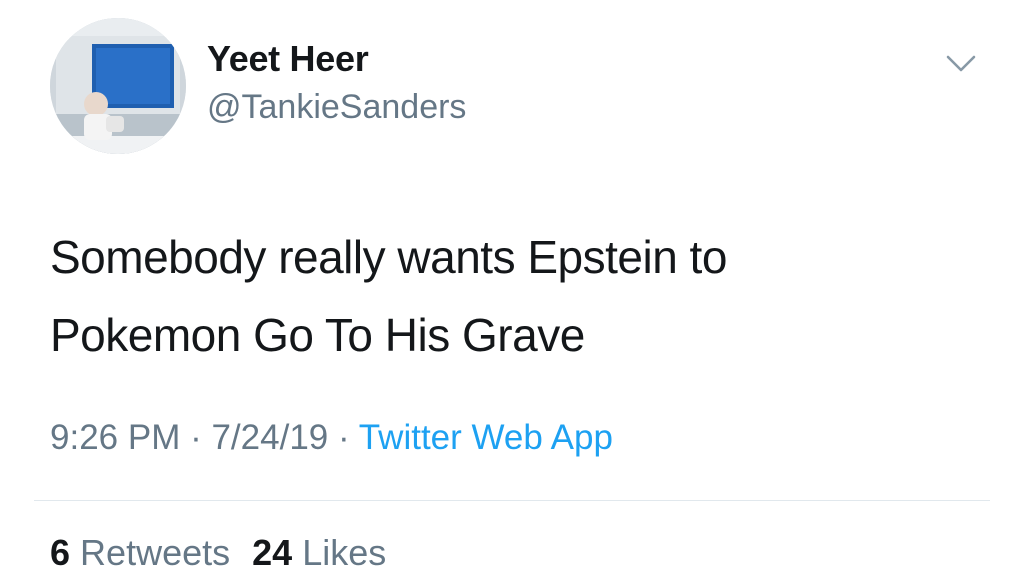  Describe the element at coordinates (272, 552) in the screenshot. I see `likes-count: 24` at that location.